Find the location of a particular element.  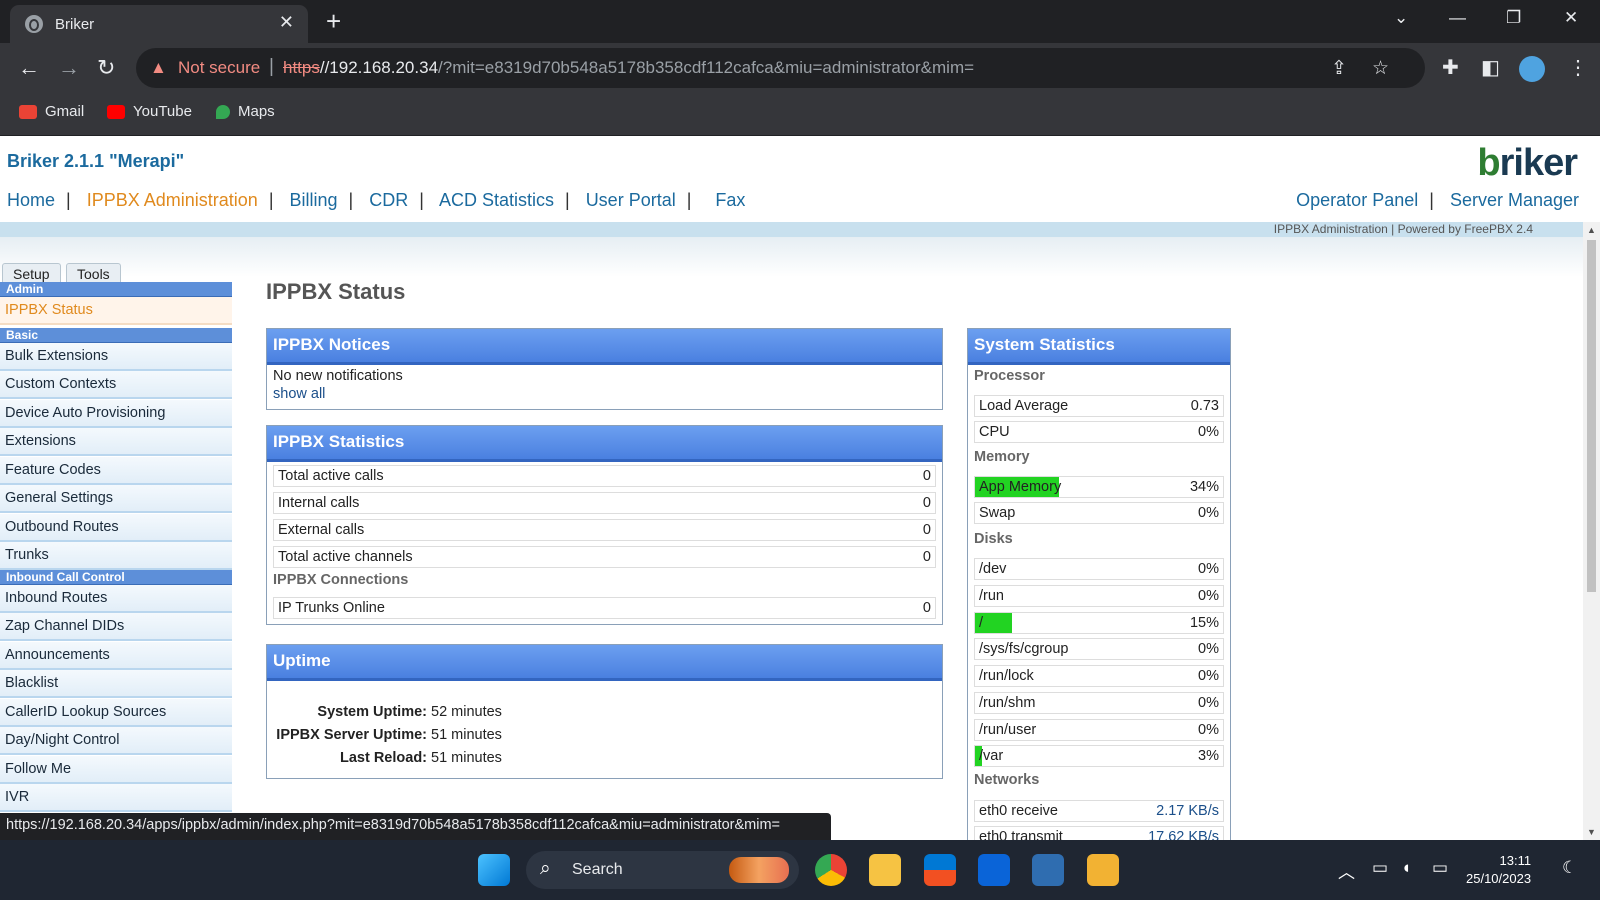

scrollbar-thumb is located at coordinates (1591, 416).